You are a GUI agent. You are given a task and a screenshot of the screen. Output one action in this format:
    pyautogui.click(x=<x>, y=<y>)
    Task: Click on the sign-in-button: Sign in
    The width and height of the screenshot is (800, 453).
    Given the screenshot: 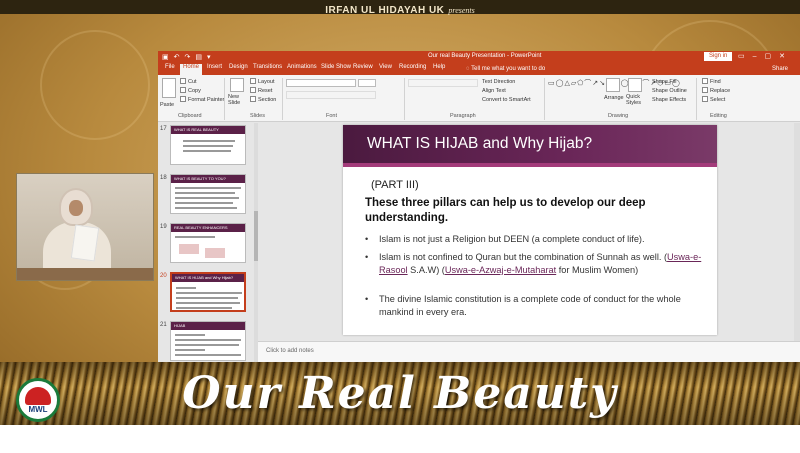 What is the action you would take?
    pyautogui.click(x=718, y=56)
    